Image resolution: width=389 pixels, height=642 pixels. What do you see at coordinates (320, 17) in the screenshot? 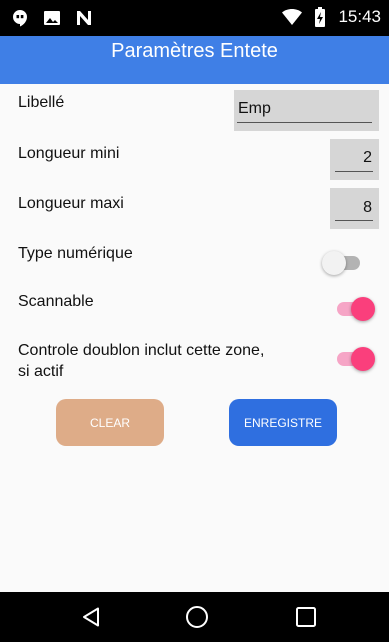
I see `battery-icon` at bounding box center [320, 17].